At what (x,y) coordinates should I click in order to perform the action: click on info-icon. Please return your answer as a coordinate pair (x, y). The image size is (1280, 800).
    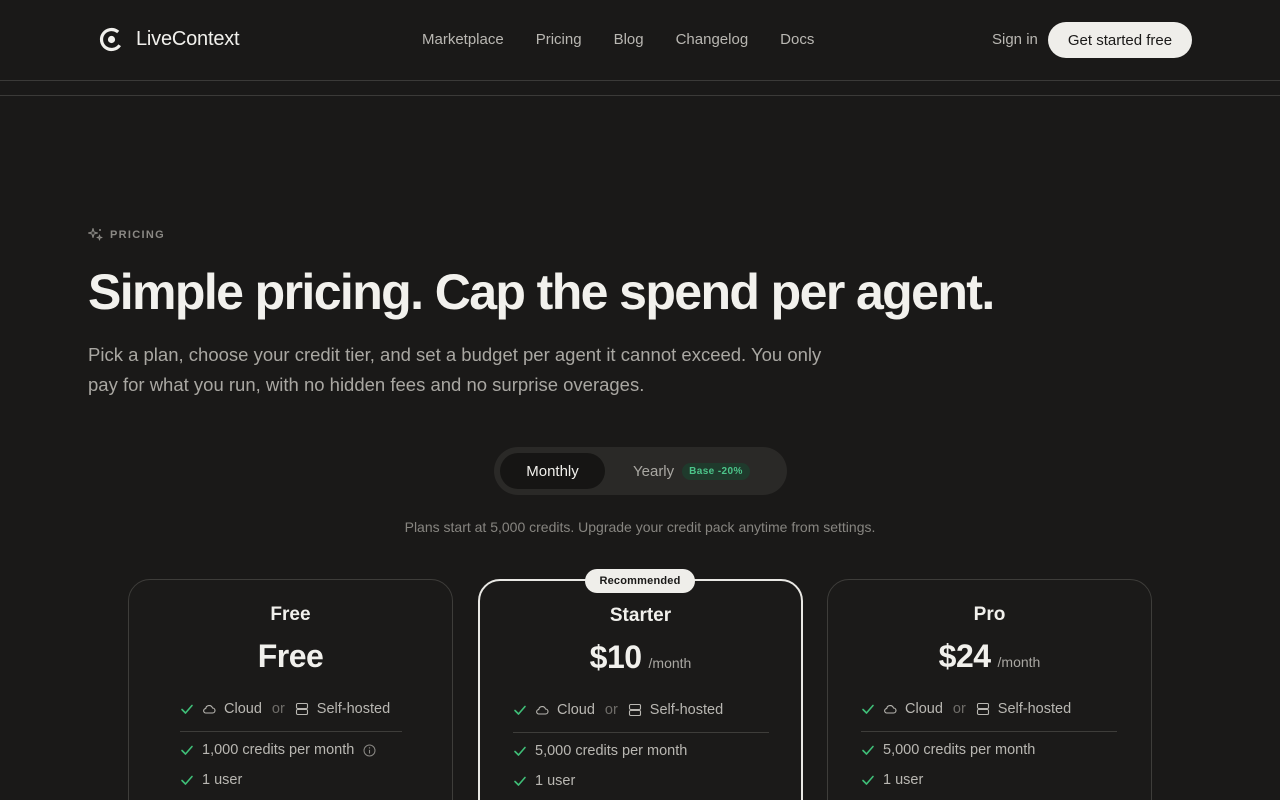
    Looking at the image, I should click on (369, 750).